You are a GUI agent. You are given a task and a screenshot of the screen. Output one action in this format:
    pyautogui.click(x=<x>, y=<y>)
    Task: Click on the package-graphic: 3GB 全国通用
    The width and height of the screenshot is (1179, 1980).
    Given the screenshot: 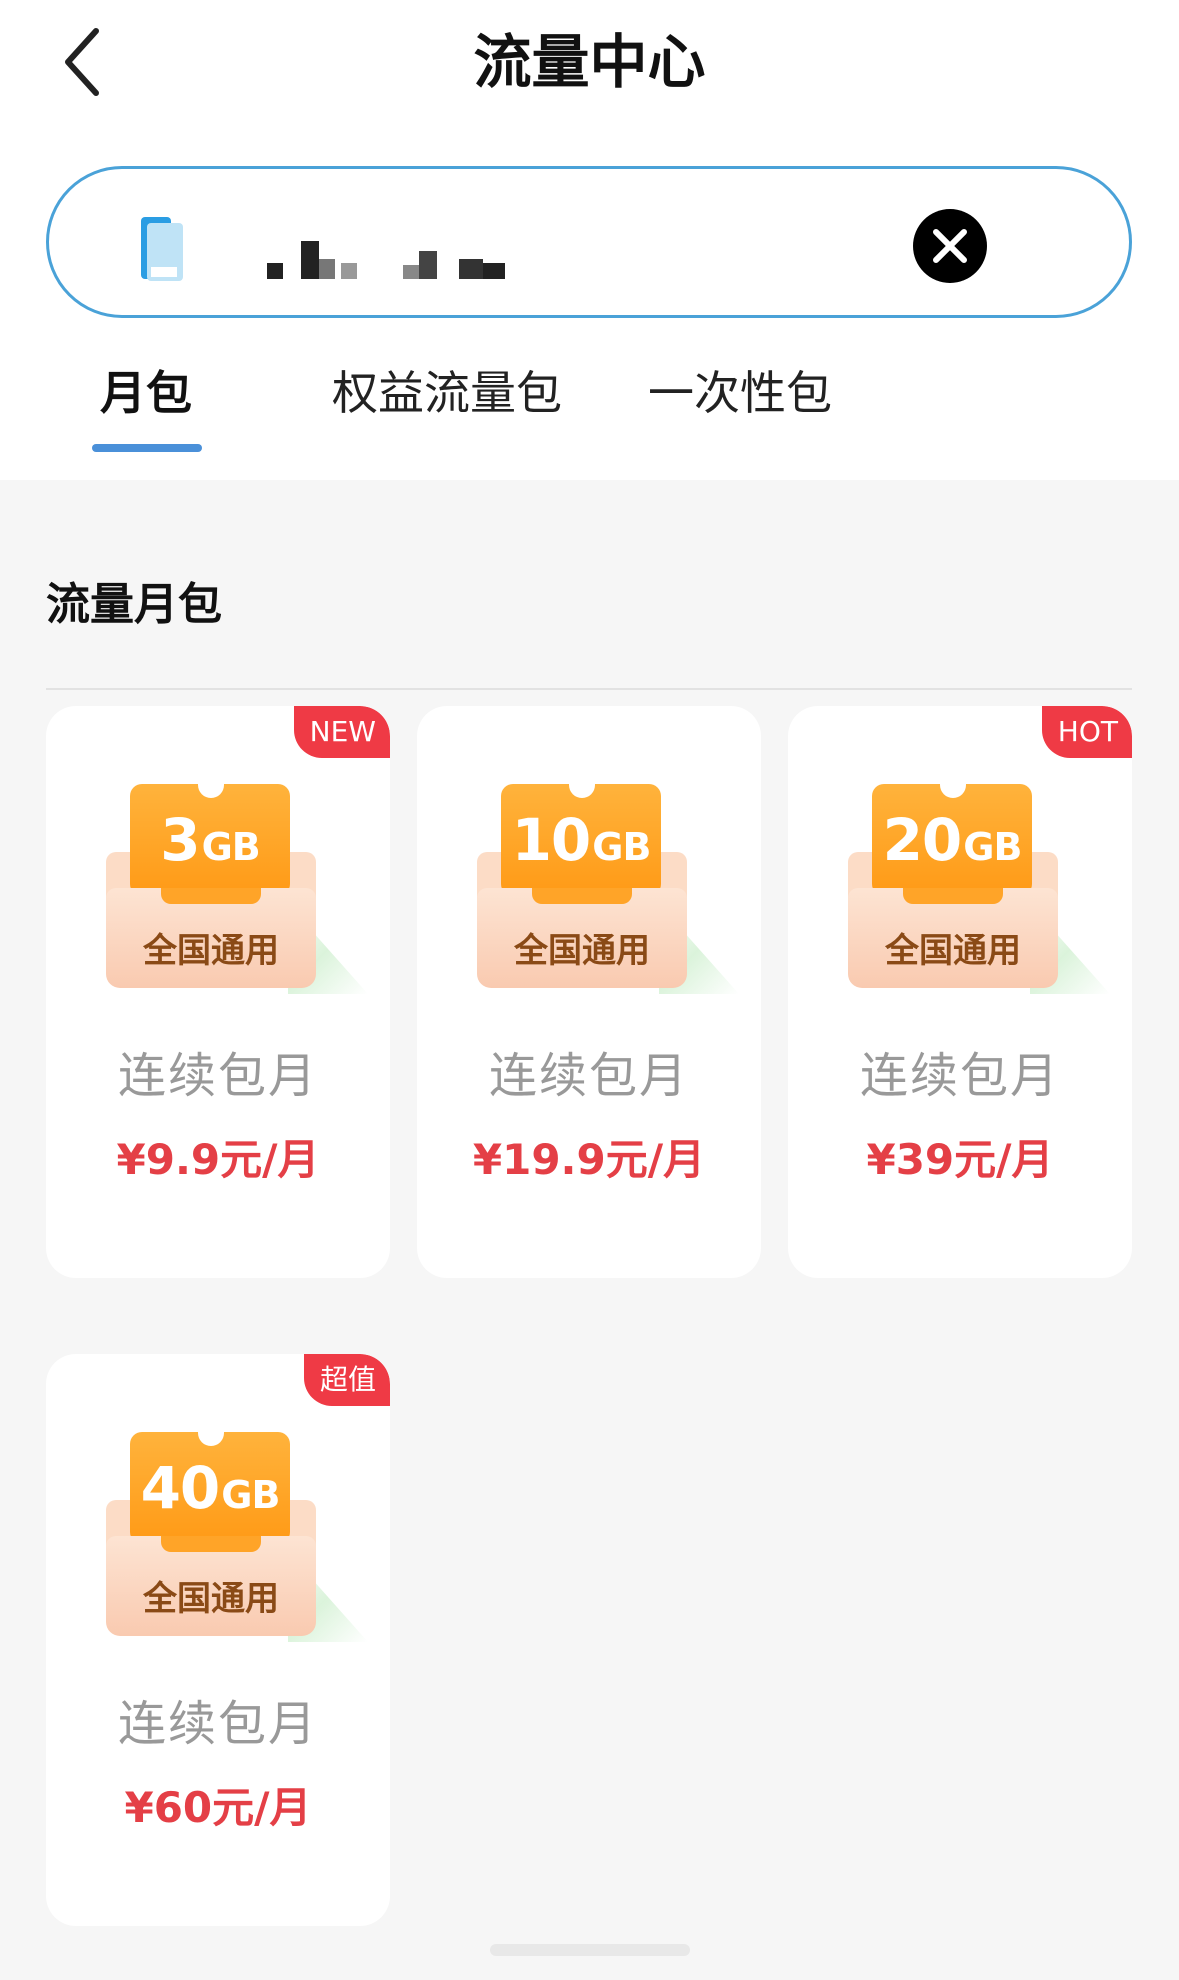 What is the action you would take?
    pyautogui.click(x=237, y=889)
    